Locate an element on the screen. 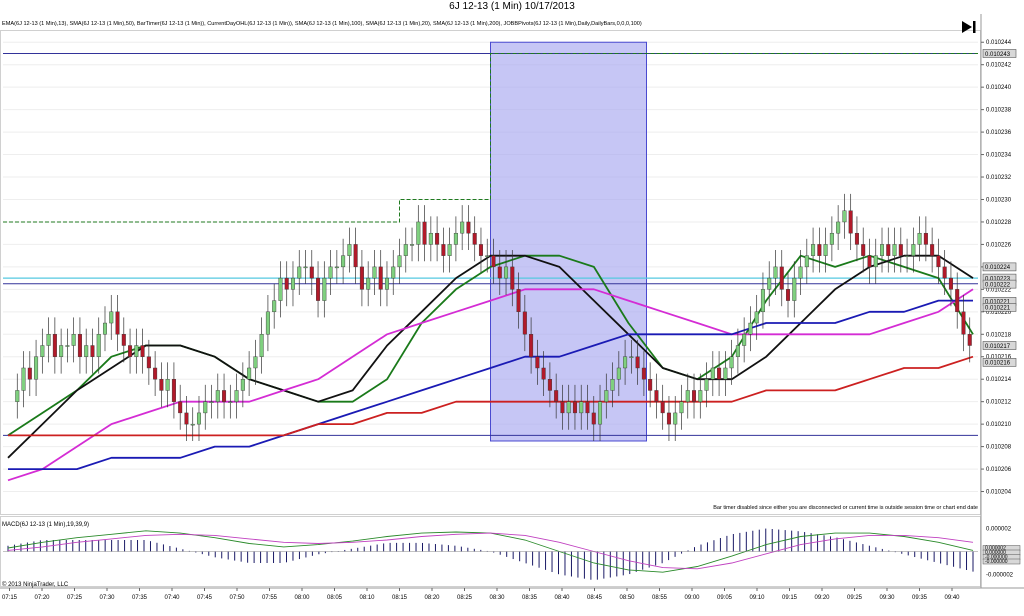  time-tick-label: 08:55 is located at coordinates (660, 598).